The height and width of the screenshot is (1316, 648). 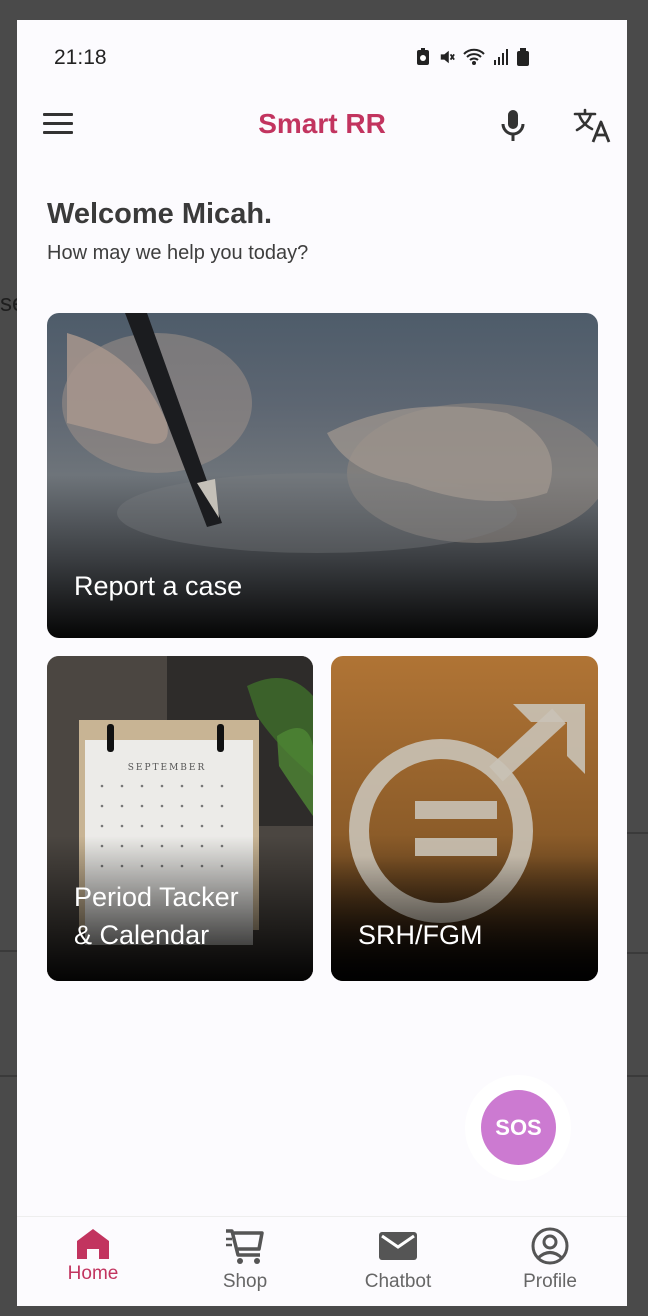 I want to click on mic-icon, so click(x=513, y=125).